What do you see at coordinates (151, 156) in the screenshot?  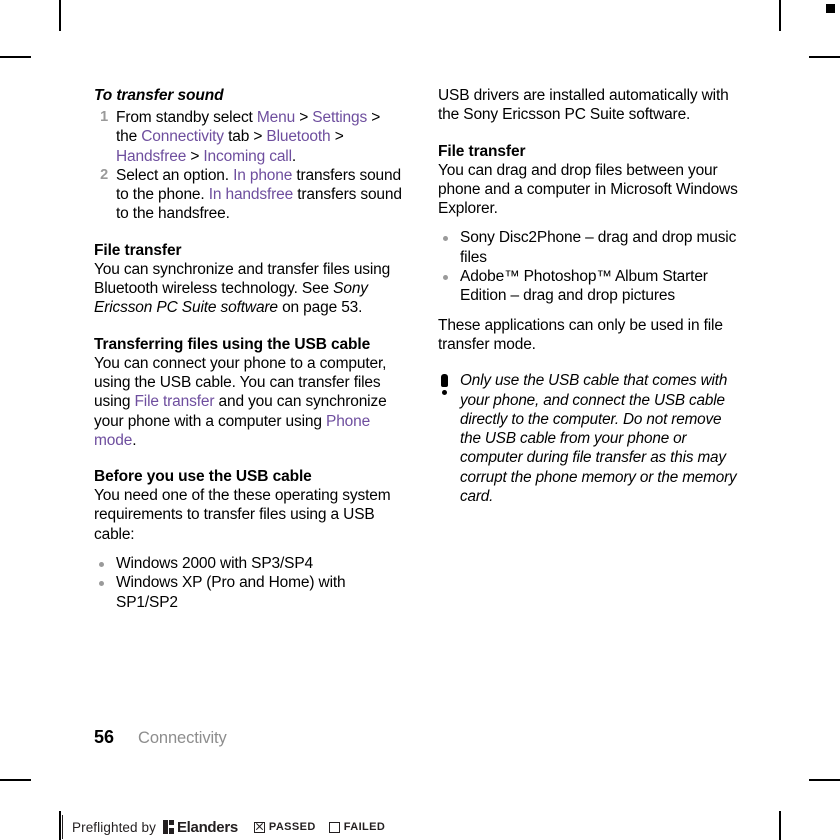 I see `inline-link: Handsfree` at bounding box center [151, 156].